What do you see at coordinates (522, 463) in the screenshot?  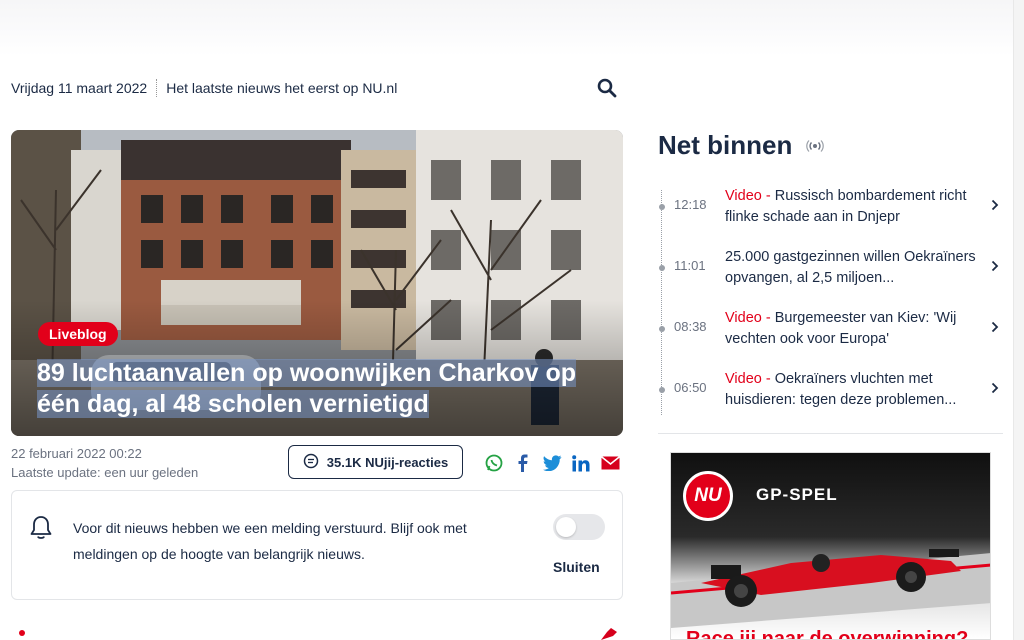 I see `facebook-icon` at bounding box center [522, 463].